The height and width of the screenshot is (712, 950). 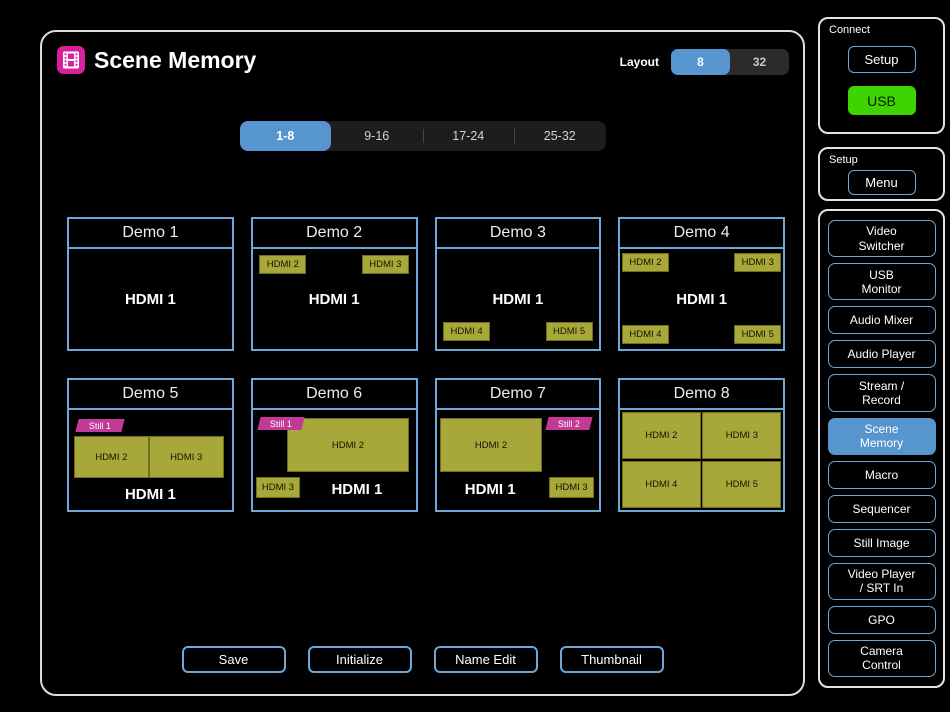 I want to click on scene-preview: HDMI 1 HDMI 2 HDMI 3, so click(x=334, y=299).